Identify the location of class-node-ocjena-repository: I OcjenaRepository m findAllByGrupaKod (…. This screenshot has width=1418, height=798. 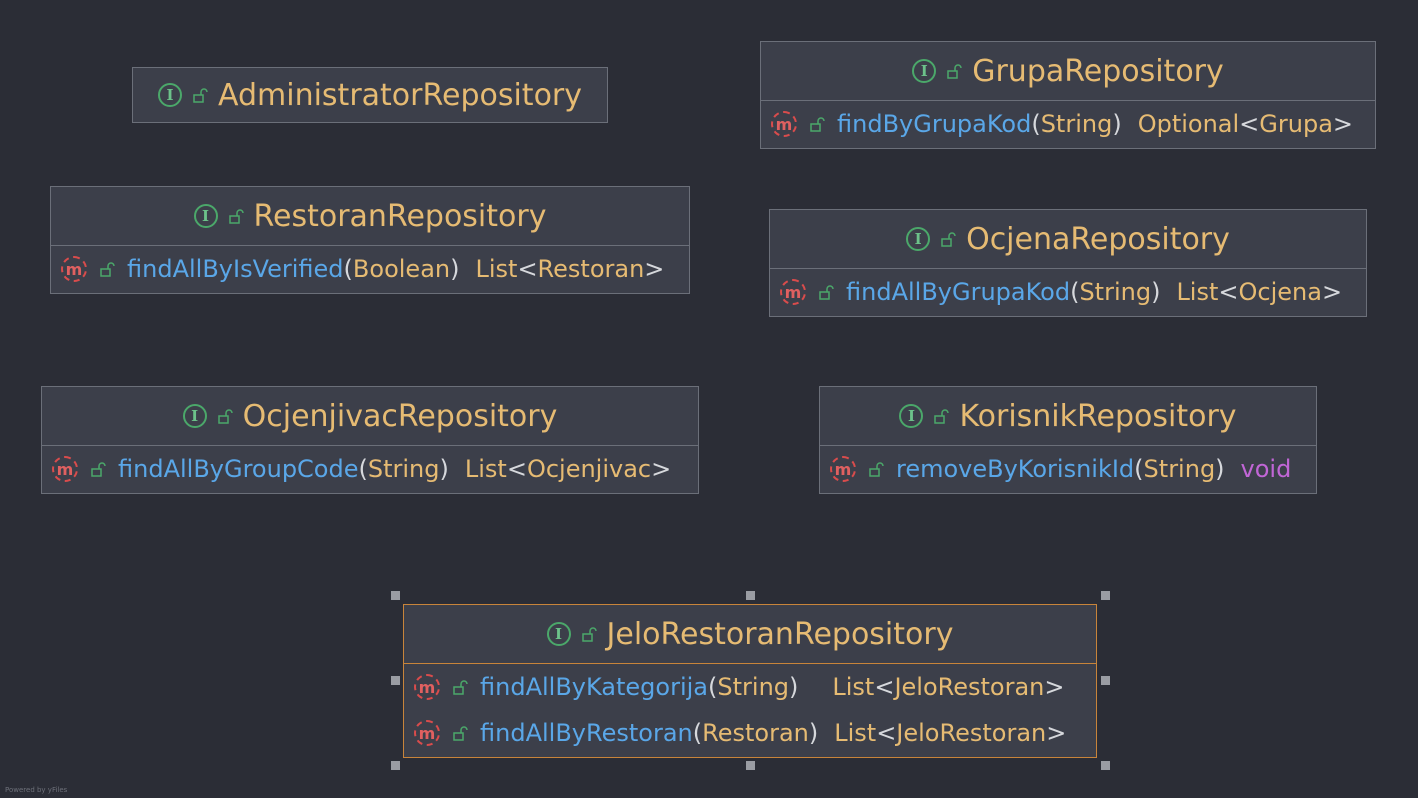
(1068, 263).